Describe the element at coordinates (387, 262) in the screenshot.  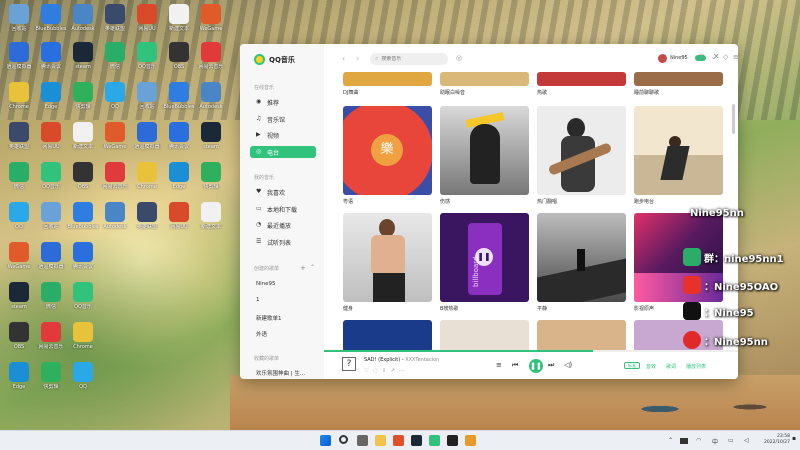
I see `radio-card: 健身` at that location.